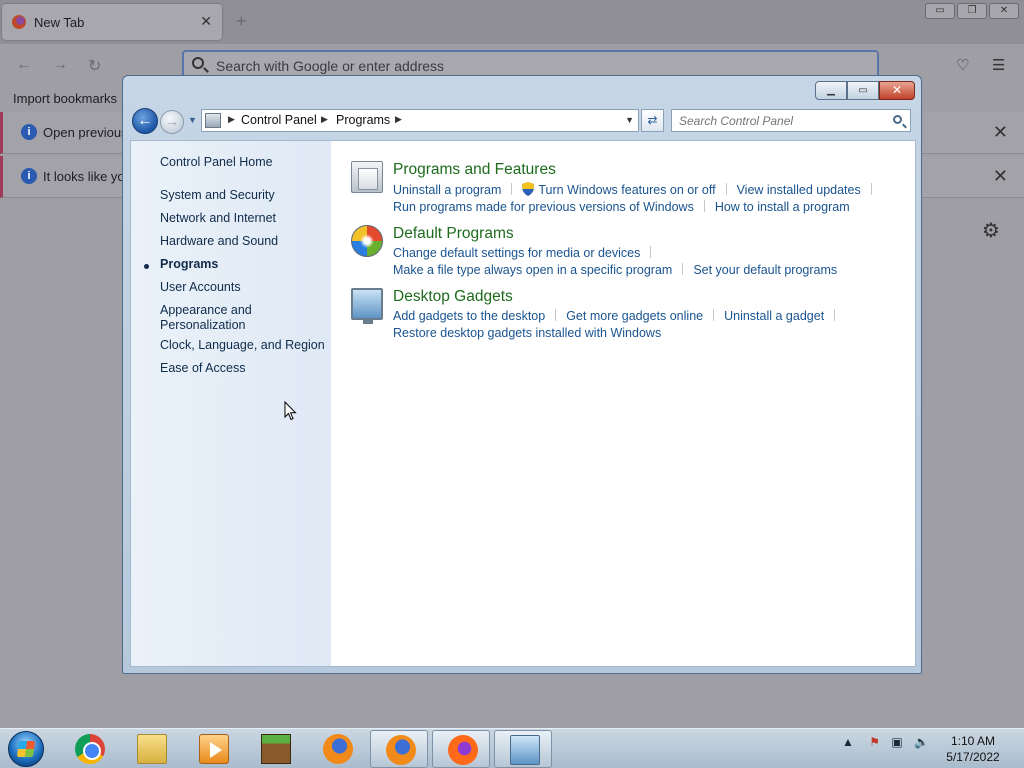  What do you see at coordinates (973, 757) in the screenshot?
I see `clock-date: 5/17/2022` at bounding box center [973, 757].